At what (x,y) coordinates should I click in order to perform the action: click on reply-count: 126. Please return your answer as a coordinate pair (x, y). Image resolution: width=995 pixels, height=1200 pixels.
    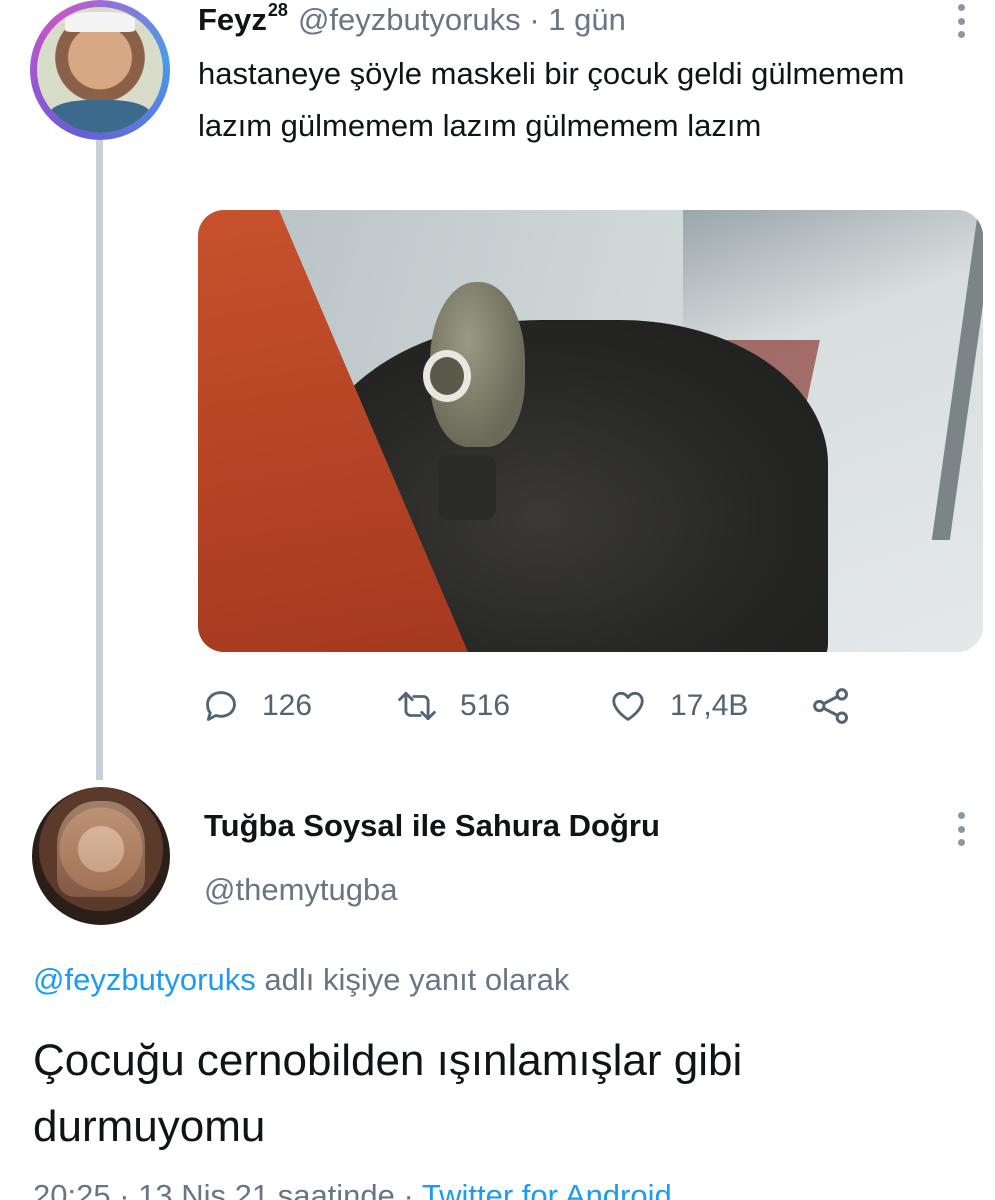
    Looking at the image, I should click on (287, 705).